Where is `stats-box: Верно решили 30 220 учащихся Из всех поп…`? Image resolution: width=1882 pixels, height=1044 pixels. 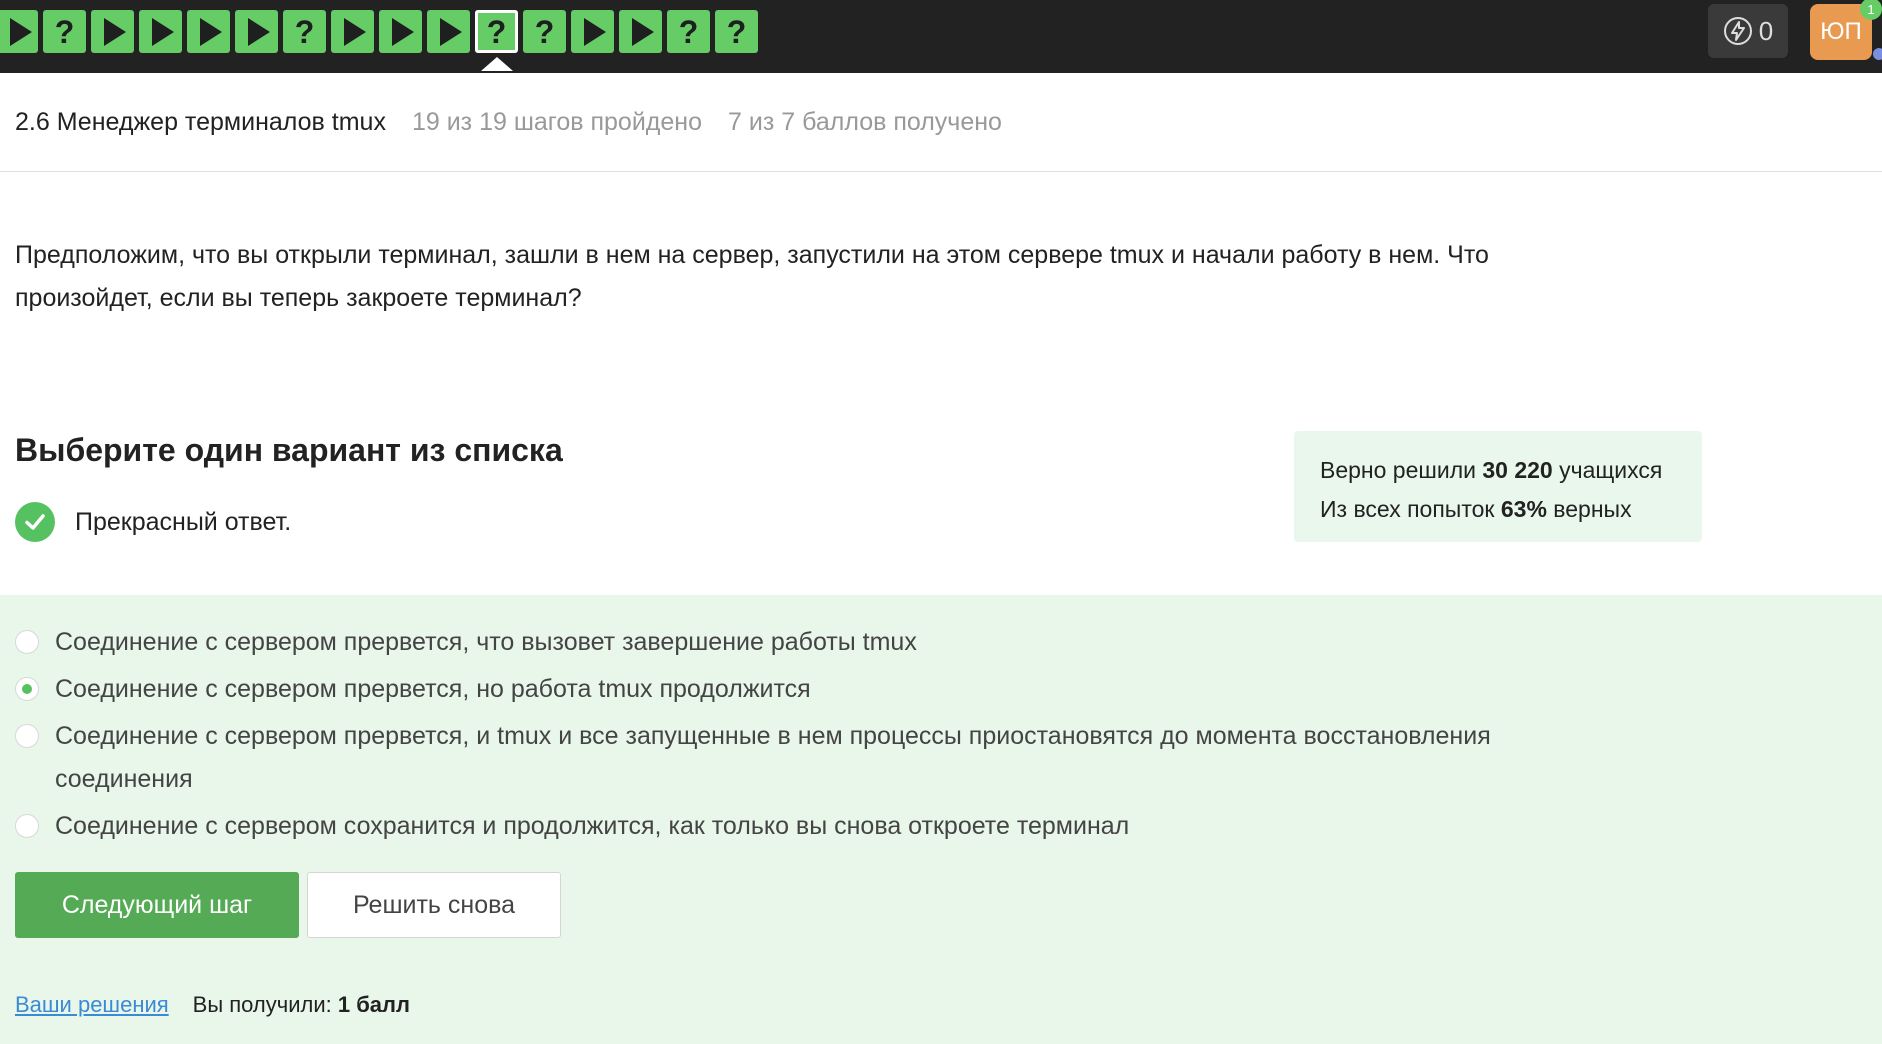 stats-box: Верно решили 30 220 учащихся Из всех поп… is located at coordinates (1498, 486).